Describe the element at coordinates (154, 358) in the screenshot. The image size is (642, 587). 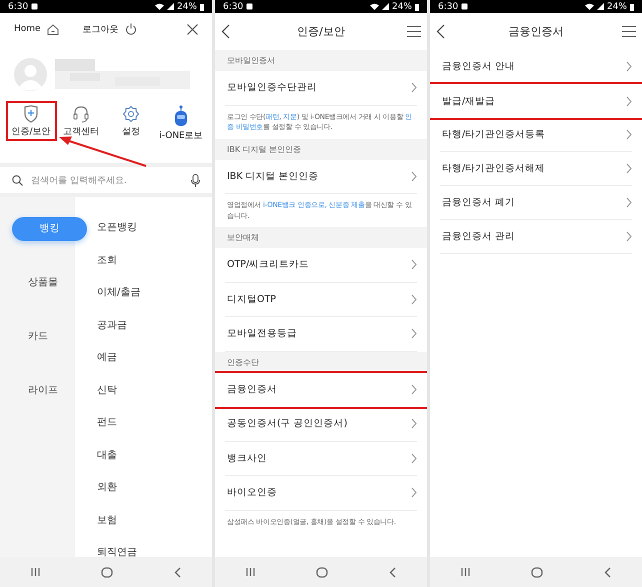
I see `menu-item: 예금` at that location.